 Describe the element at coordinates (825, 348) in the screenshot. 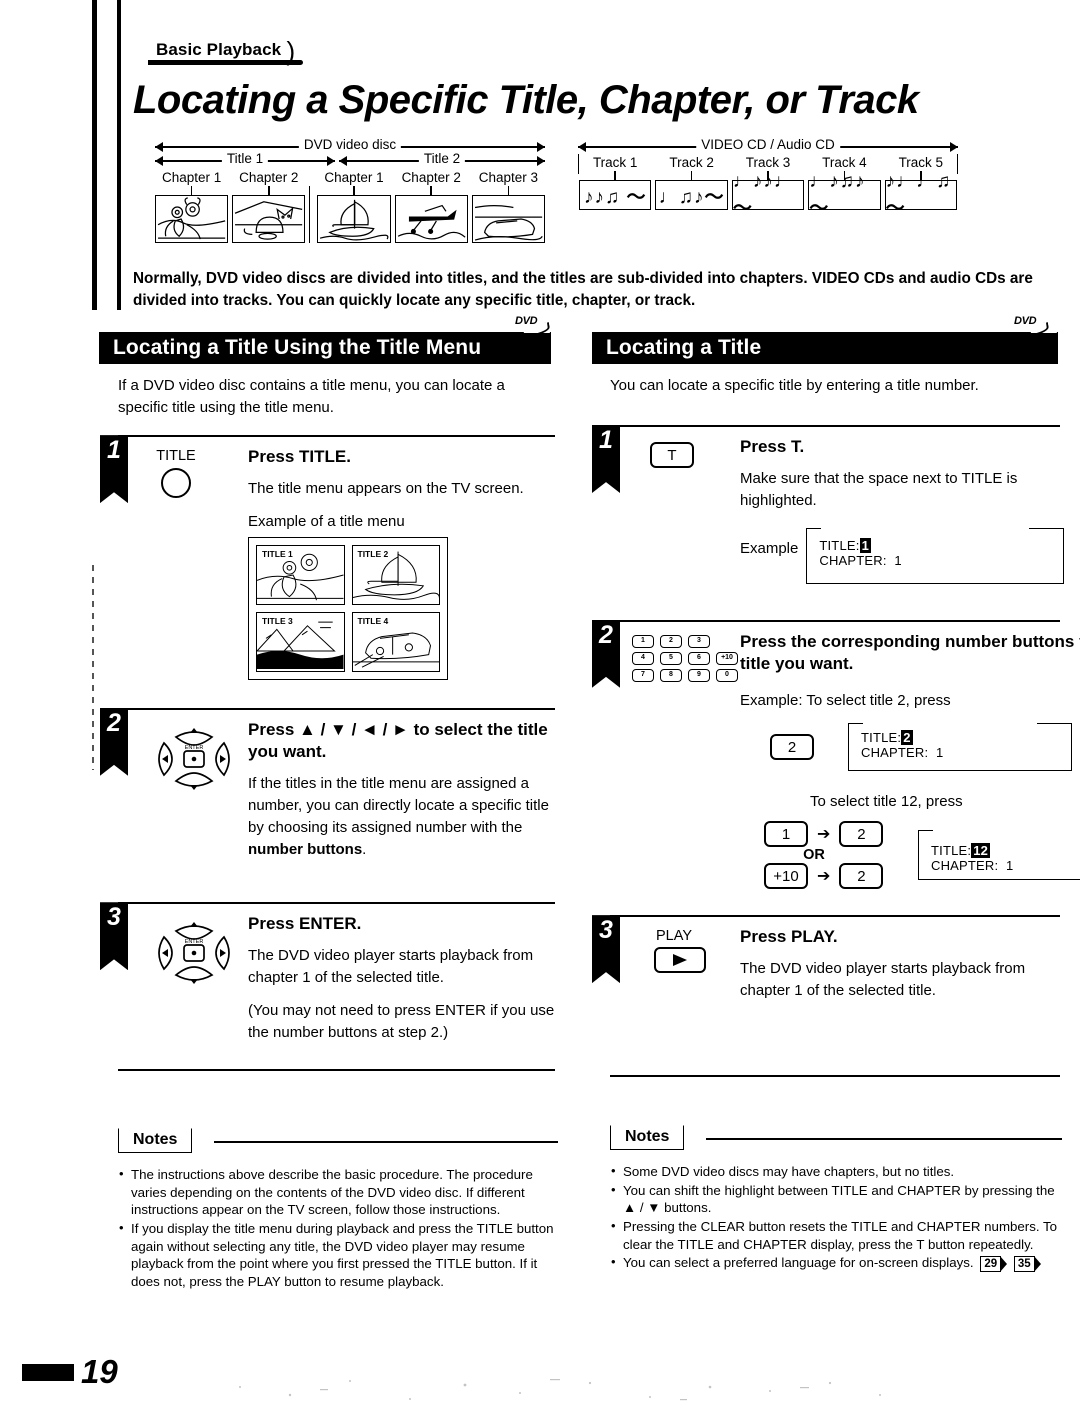

I see `section-banner-locating-title: Locating a Title` at that location.